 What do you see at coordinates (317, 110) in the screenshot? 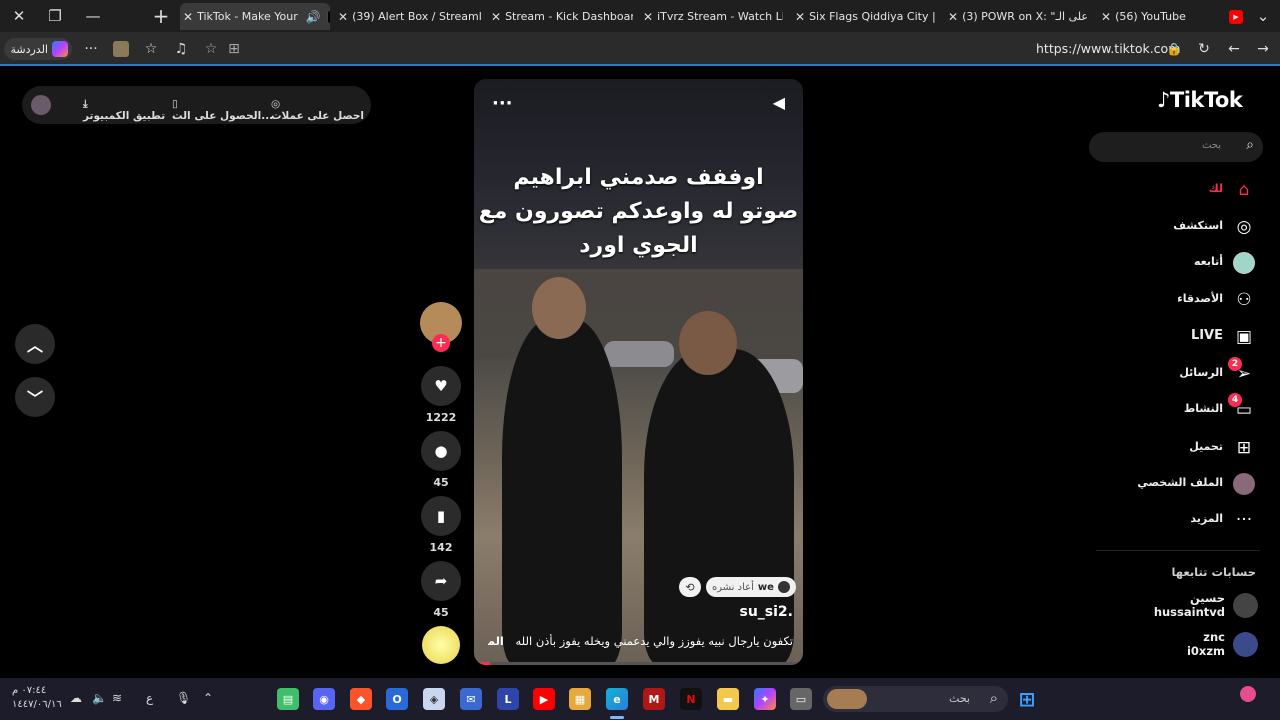
I see `get-coins-button: احصل على عملات ◎` at bounding box center [317, 110].